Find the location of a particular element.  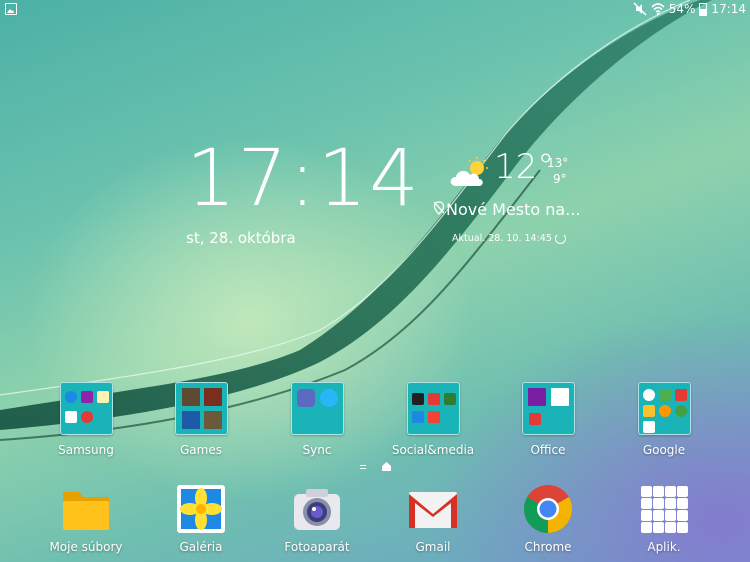

refresh-icon is located at coordinates (560, 238).